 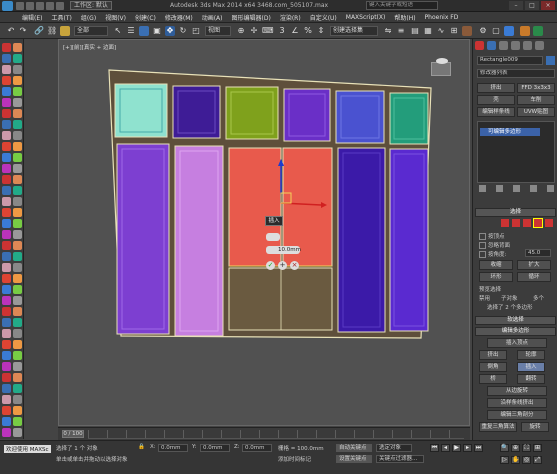 What do you see at coordinates (517, 343) in the screenshot?
I see `insert-vertex-button: 插入顶点` at bounding box center [517, 343].